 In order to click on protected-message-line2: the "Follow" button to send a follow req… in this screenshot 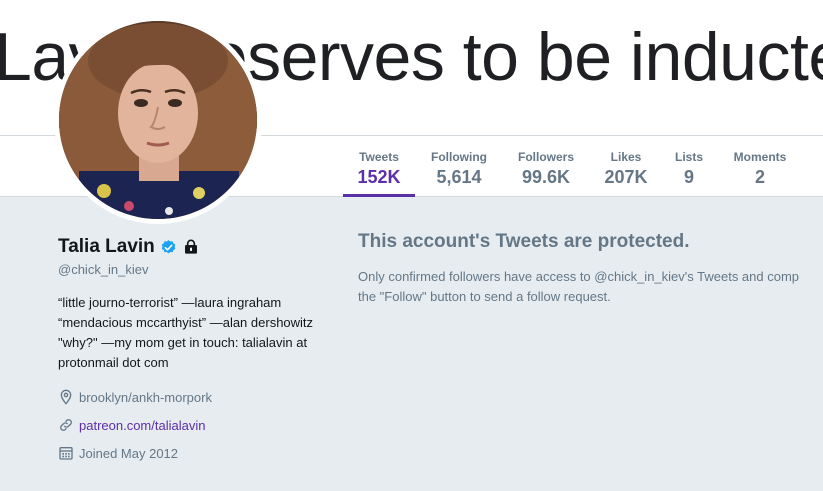, I will do `click(484, 296)`.